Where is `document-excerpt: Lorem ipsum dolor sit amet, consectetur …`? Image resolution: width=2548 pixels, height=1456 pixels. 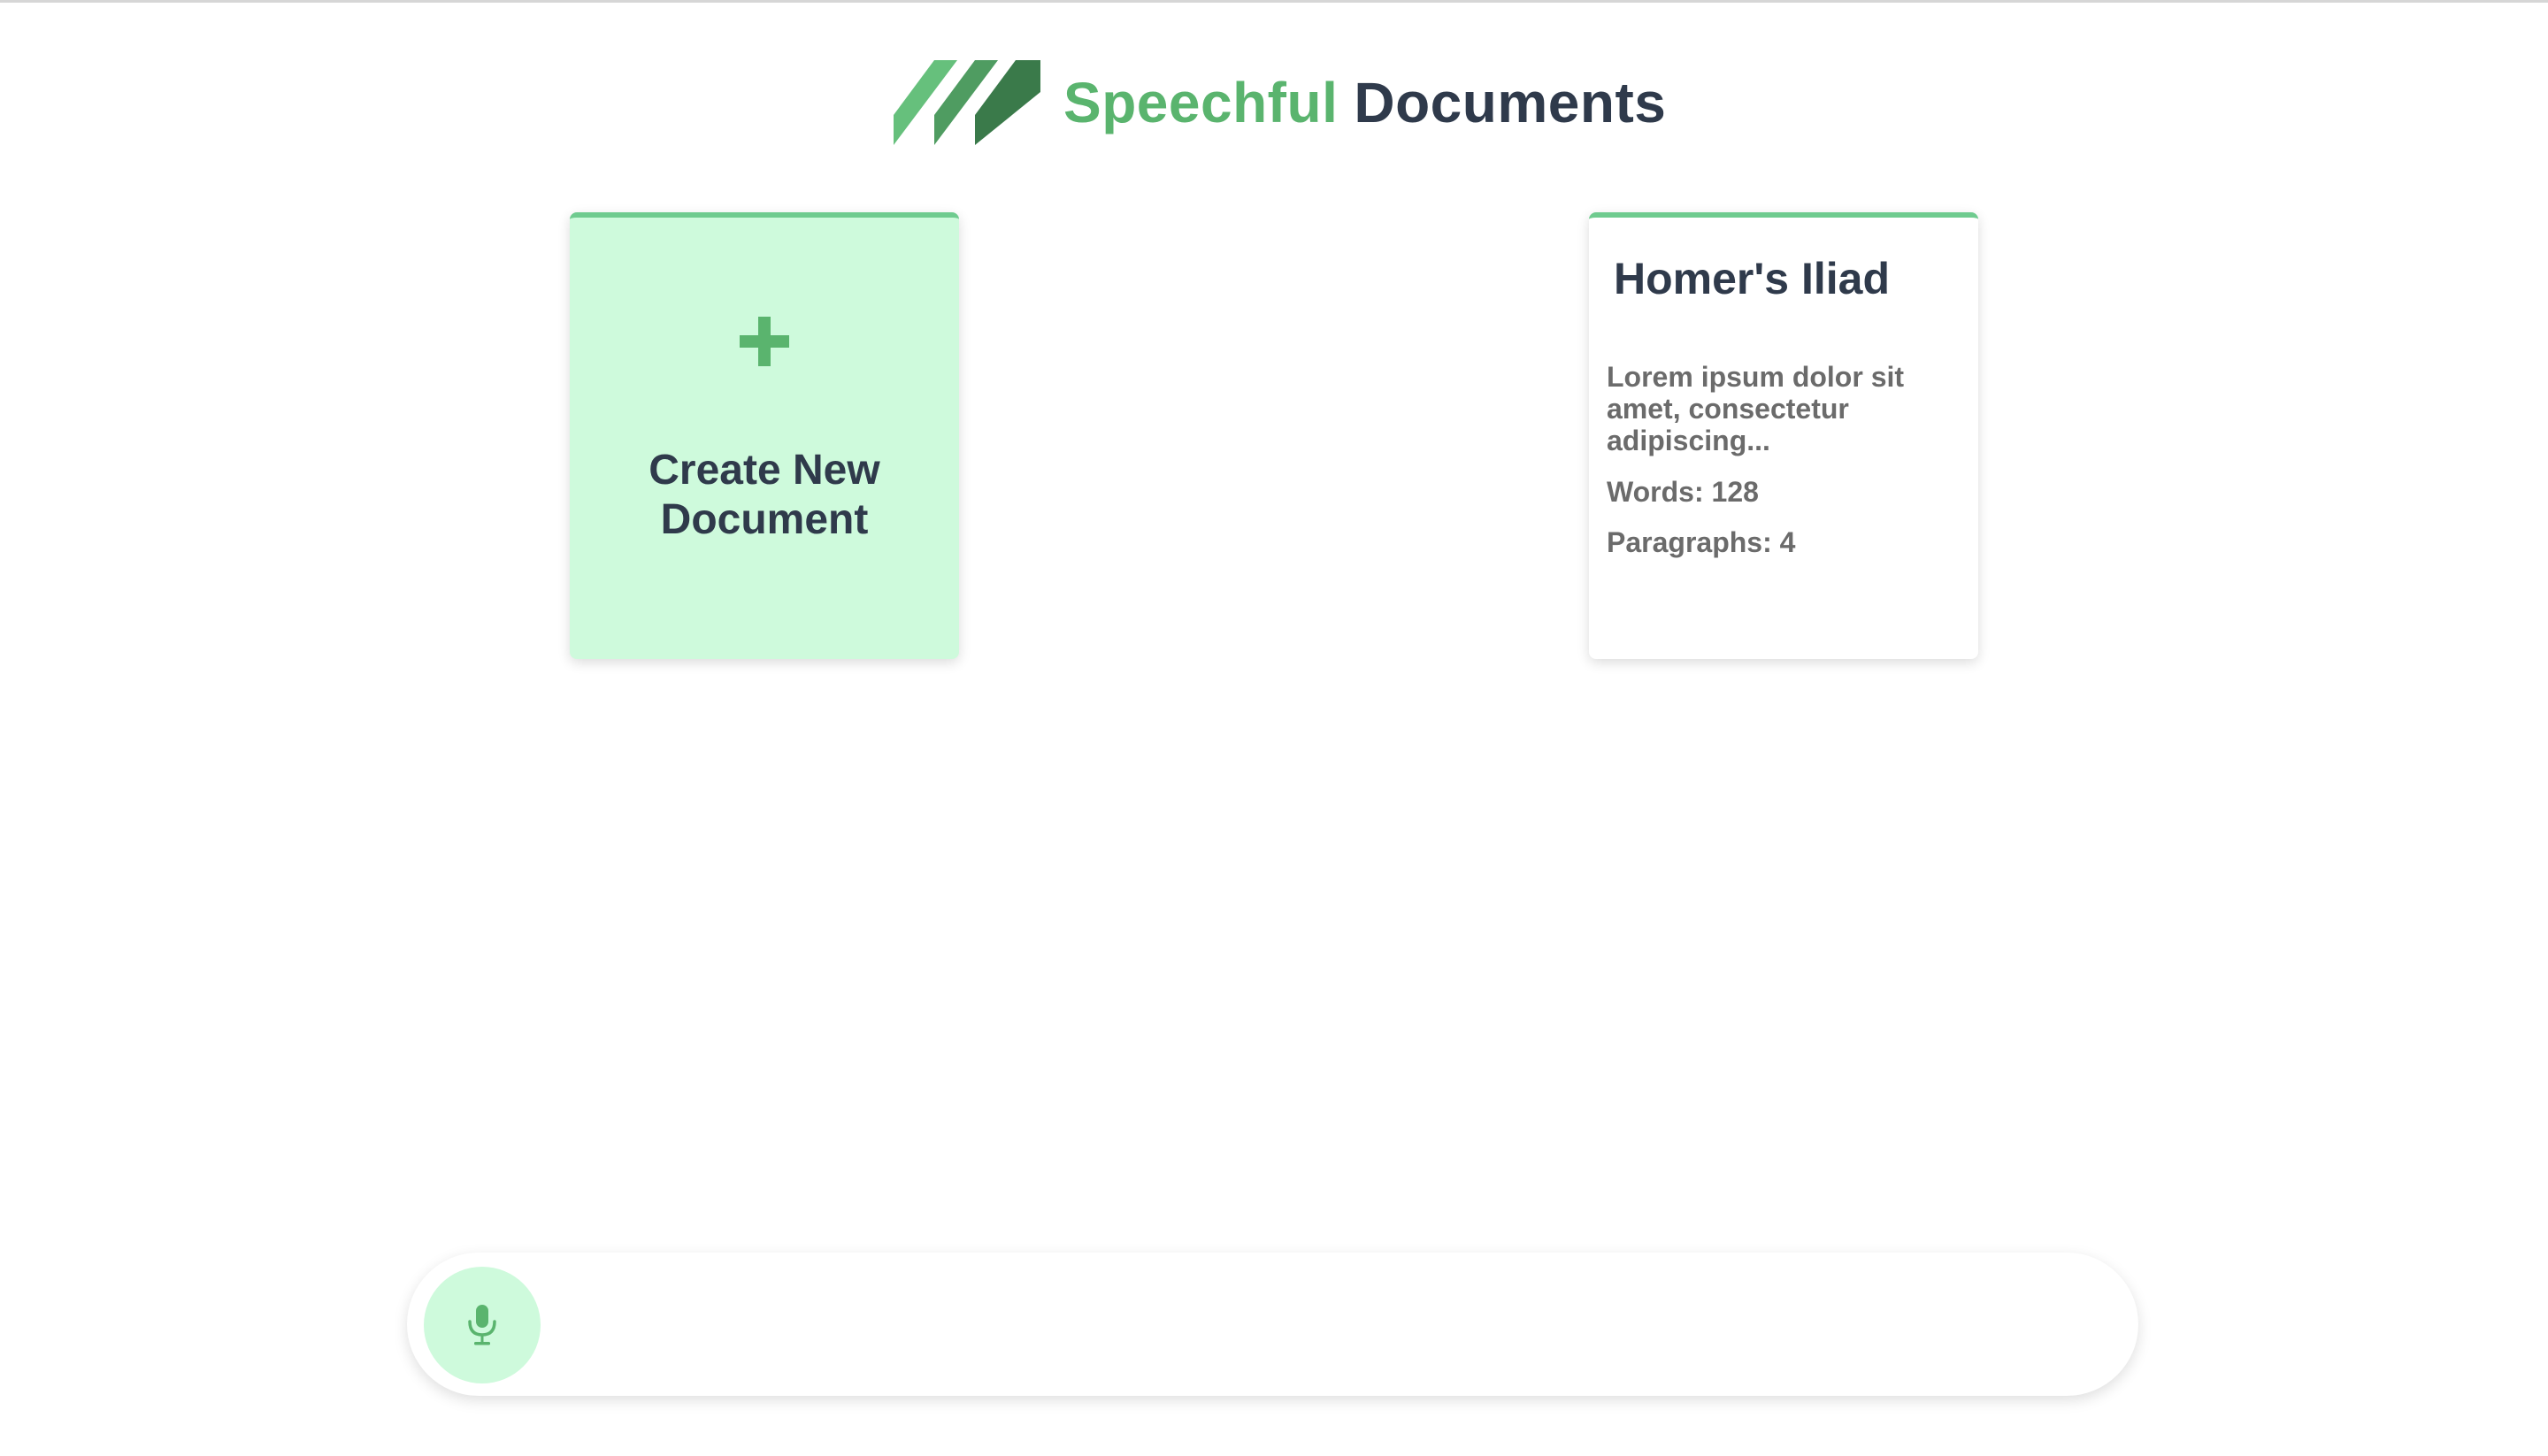 document-excerpt: Lorem ipsum dolor sit amet, consectetur … is located at coordinates (1756, 408).